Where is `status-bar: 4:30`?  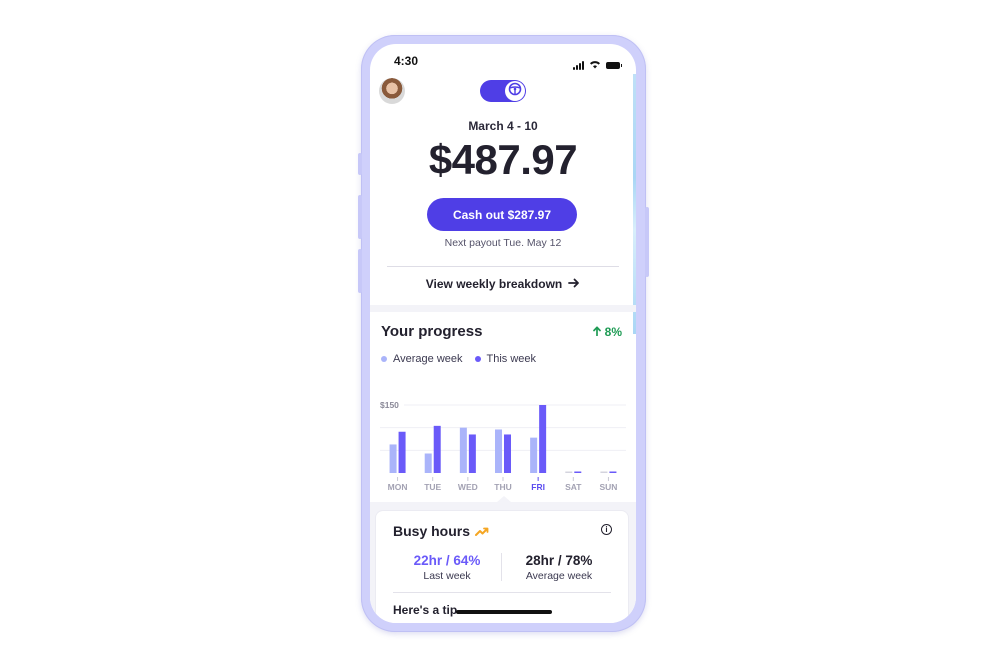
status-bar: 4:30 is located at coordinates (503, 61).